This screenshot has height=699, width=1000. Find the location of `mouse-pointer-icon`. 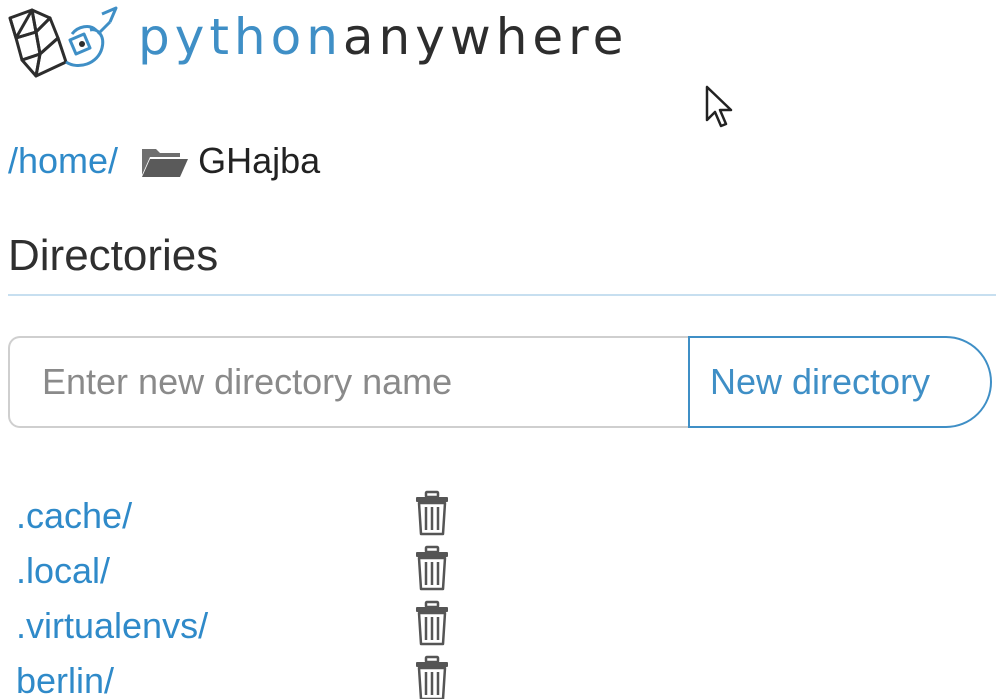

mouse-pointer-icon is located at coordinates (719, 106).